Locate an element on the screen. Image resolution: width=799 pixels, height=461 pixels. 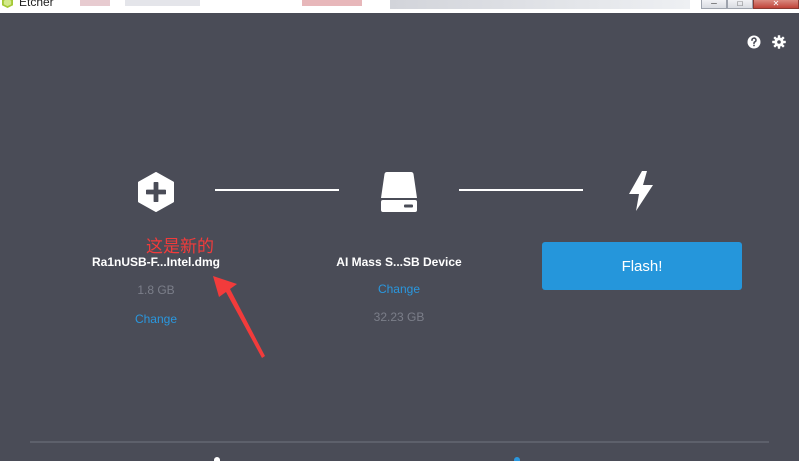
blurred-background-bar is located at coordinates (540, 4).